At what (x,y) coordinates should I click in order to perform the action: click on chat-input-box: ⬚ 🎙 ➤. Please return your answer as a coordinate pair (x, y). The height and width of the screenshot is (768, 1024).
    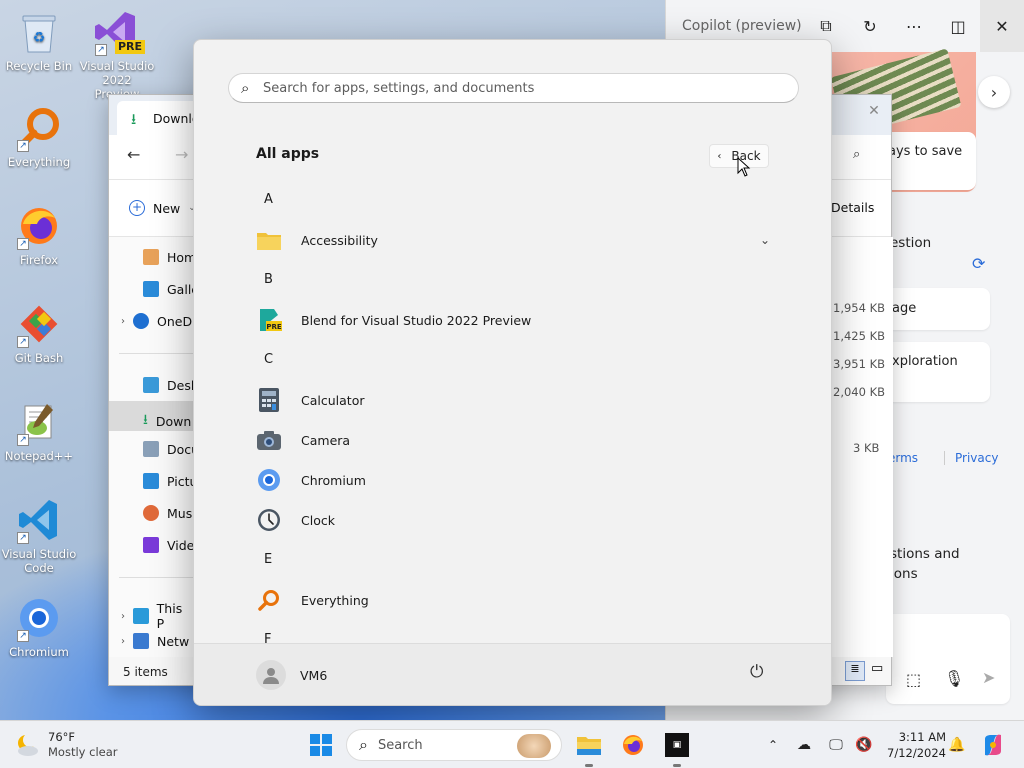
    Looking at the image, I should click on (948, 659).